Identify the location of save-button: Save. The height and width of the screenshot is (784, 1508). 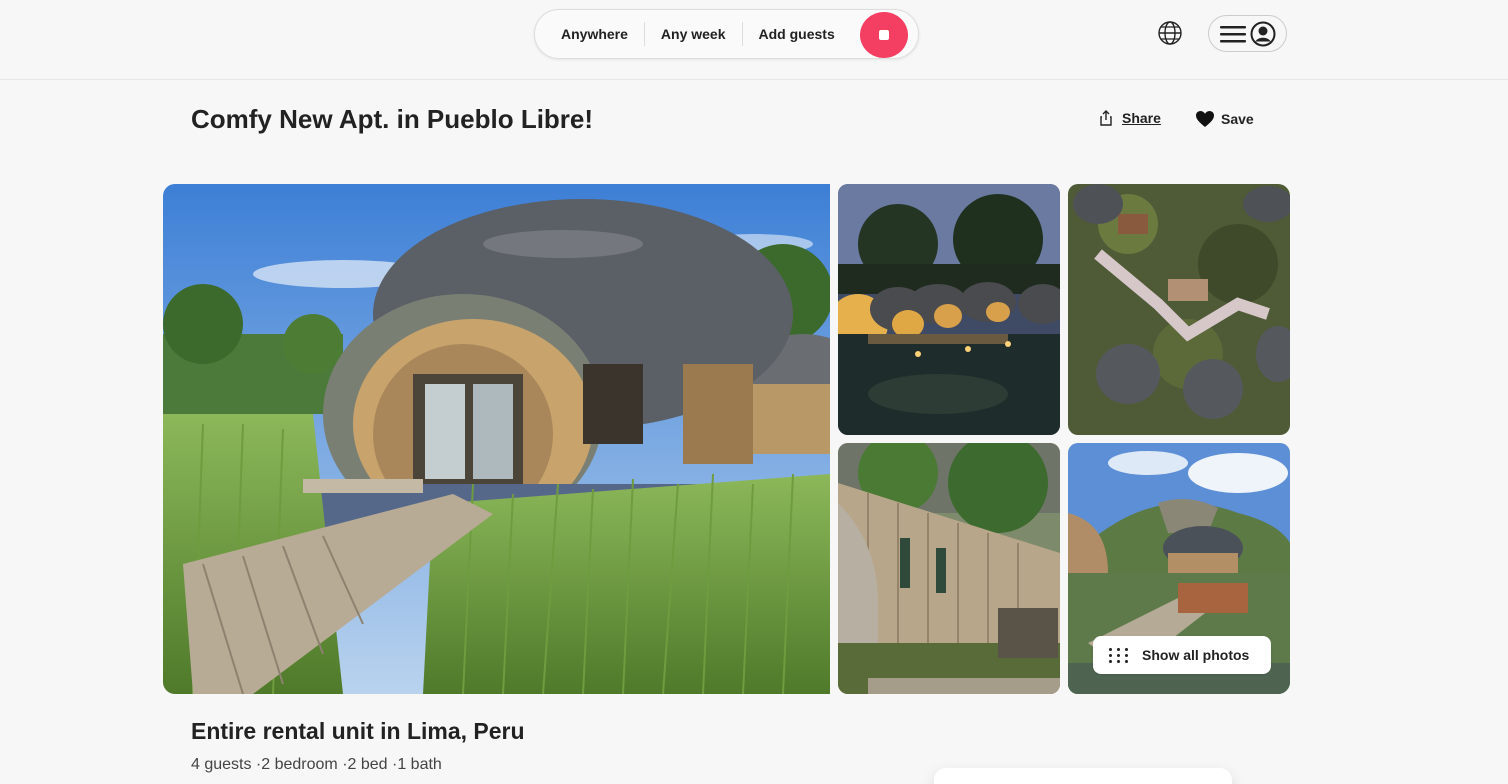
(1224, 119).